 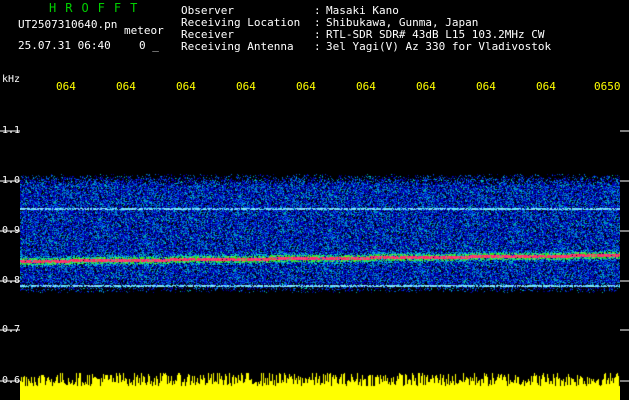 What do you see at coordinates (98, 8) in the screenshot?
I see `app-title: HROFFT` at bounding box center [98, 8].